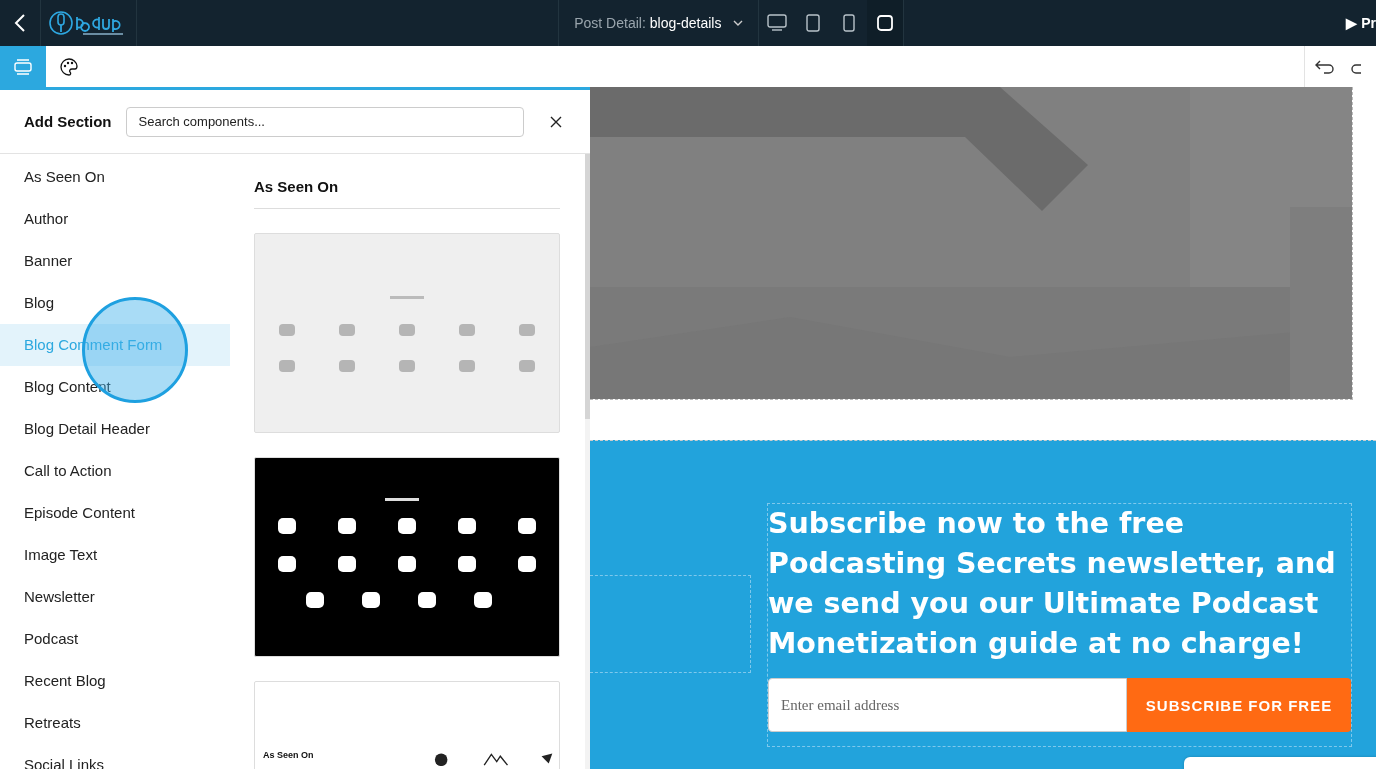 This screenshot has height=769, width=1376. I want to click on monitor-icon, so click(777, 23).